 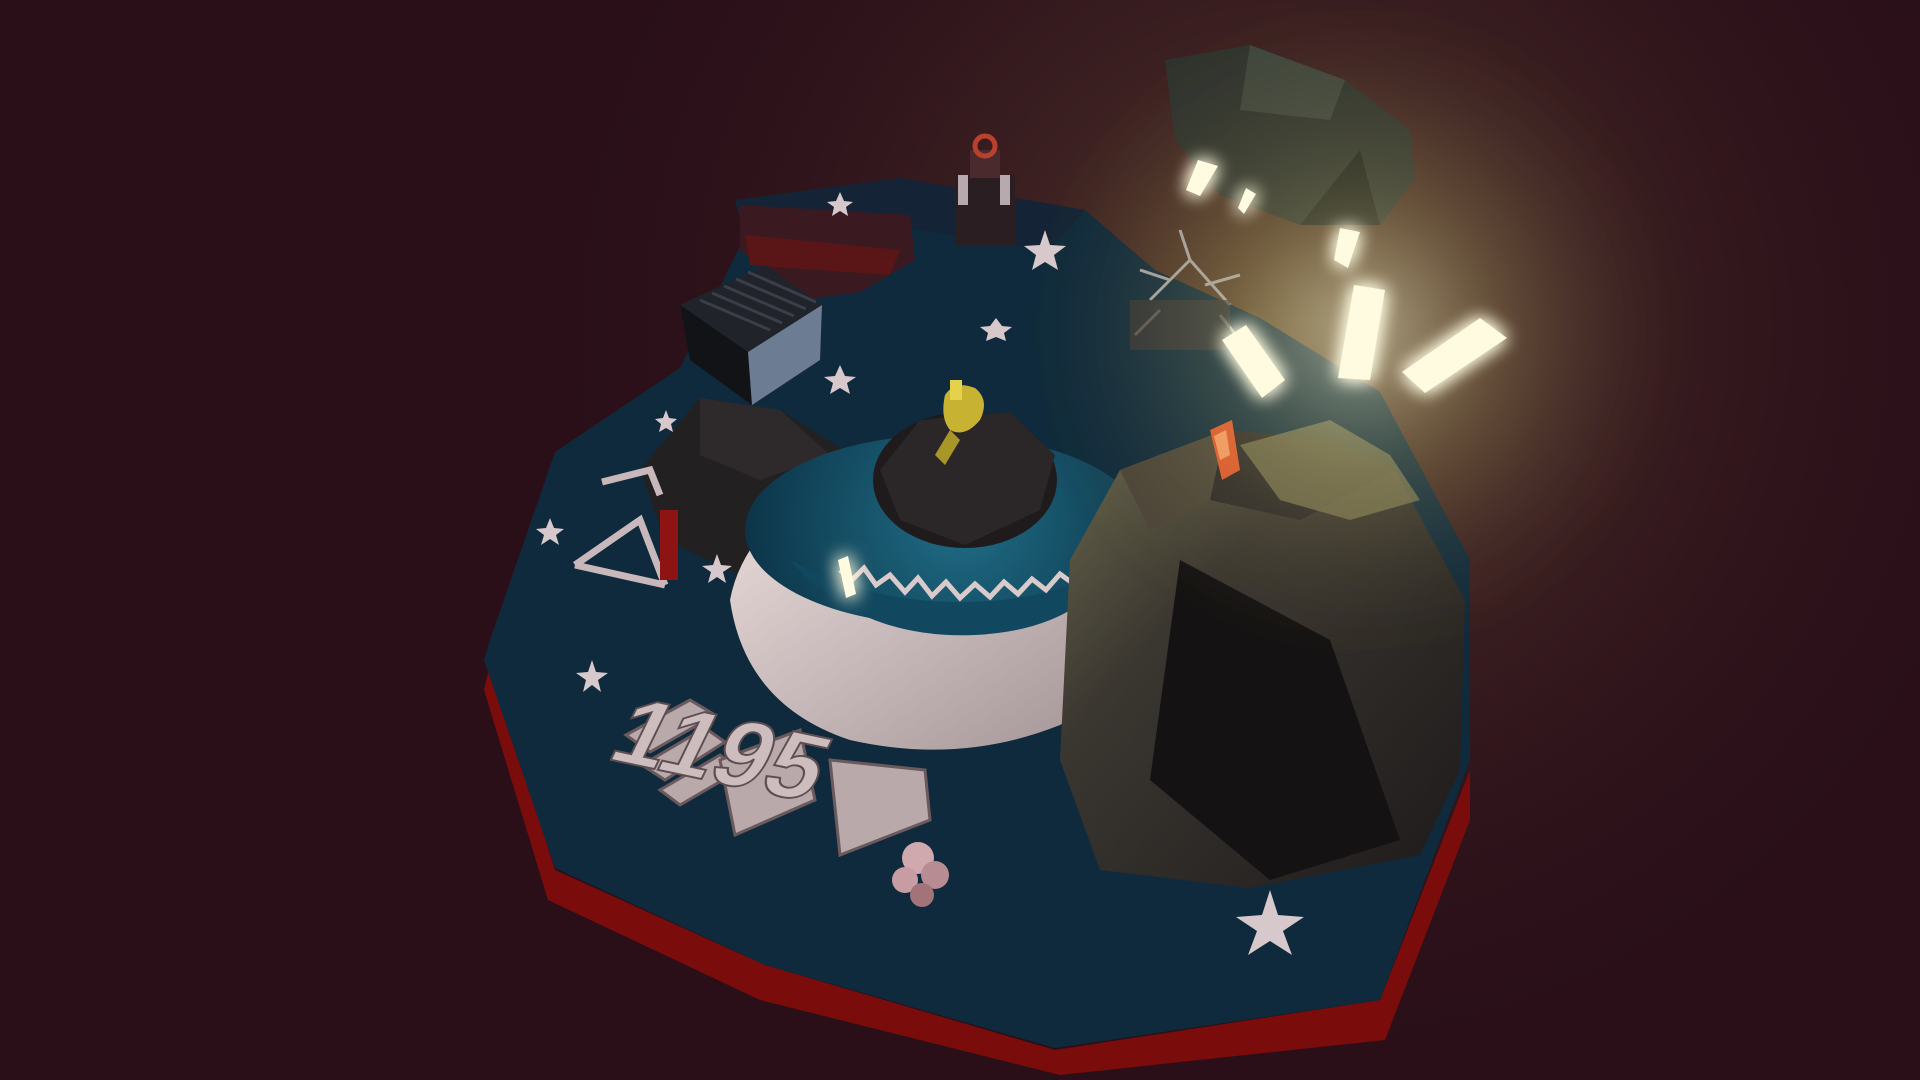 I want to click on center-mound, so click(x=965, y=480).